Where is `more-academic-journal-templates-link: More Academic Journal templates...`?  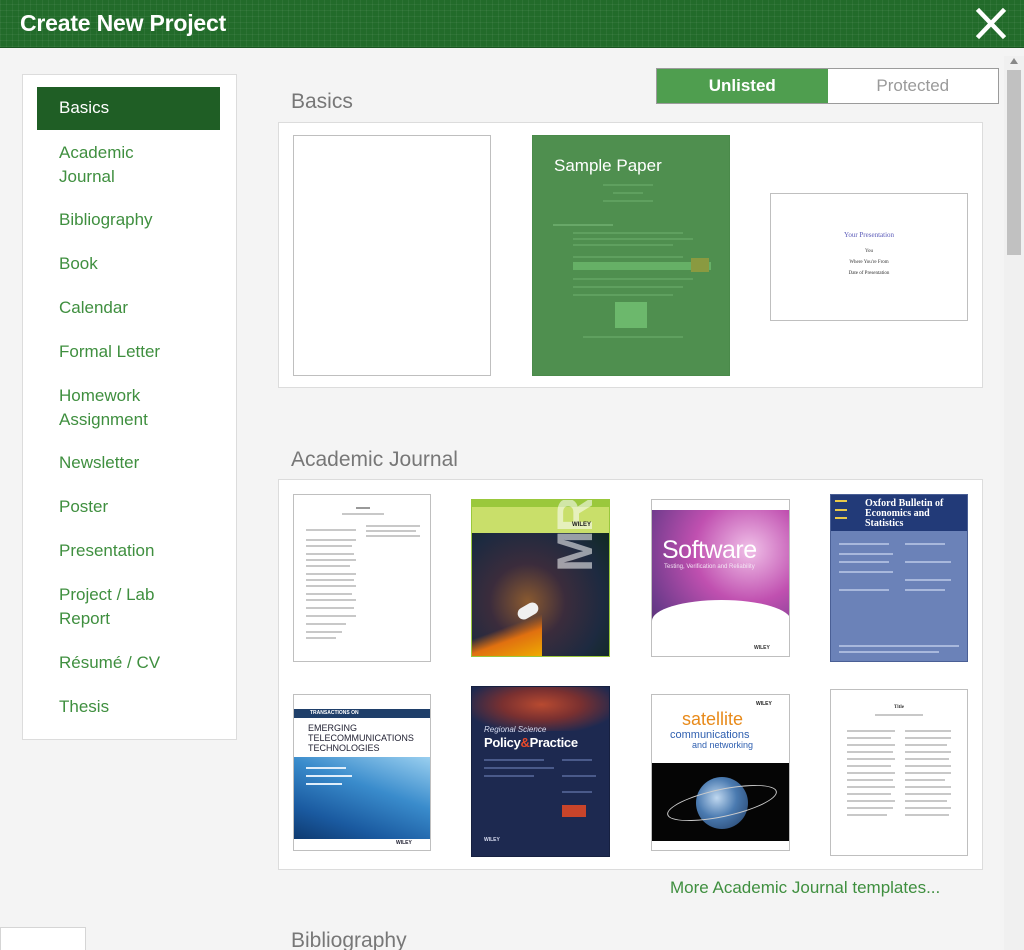 more-academic-journal-templates-link: More Academic Journal templates... is located at coordinates (805, 888).